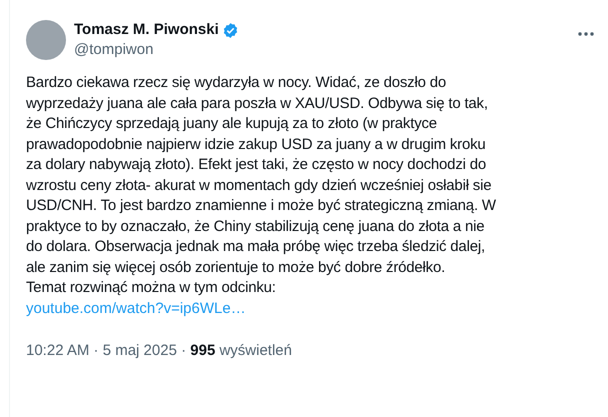 The width and height of the screenshot is (608, 417). Describe the element at coordinates (146, 30) in the screenshot. I see `author-name: Tomasz M. Piwonski` at that location.